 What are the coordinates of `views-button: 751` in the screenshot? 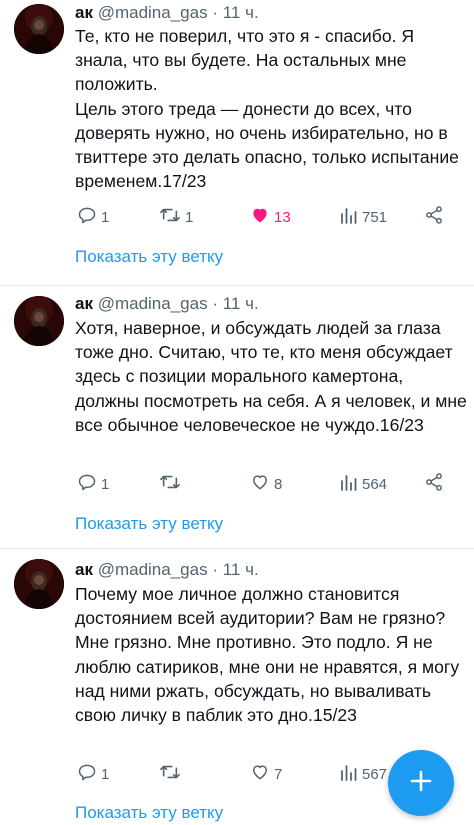 It's located at (363, 217).